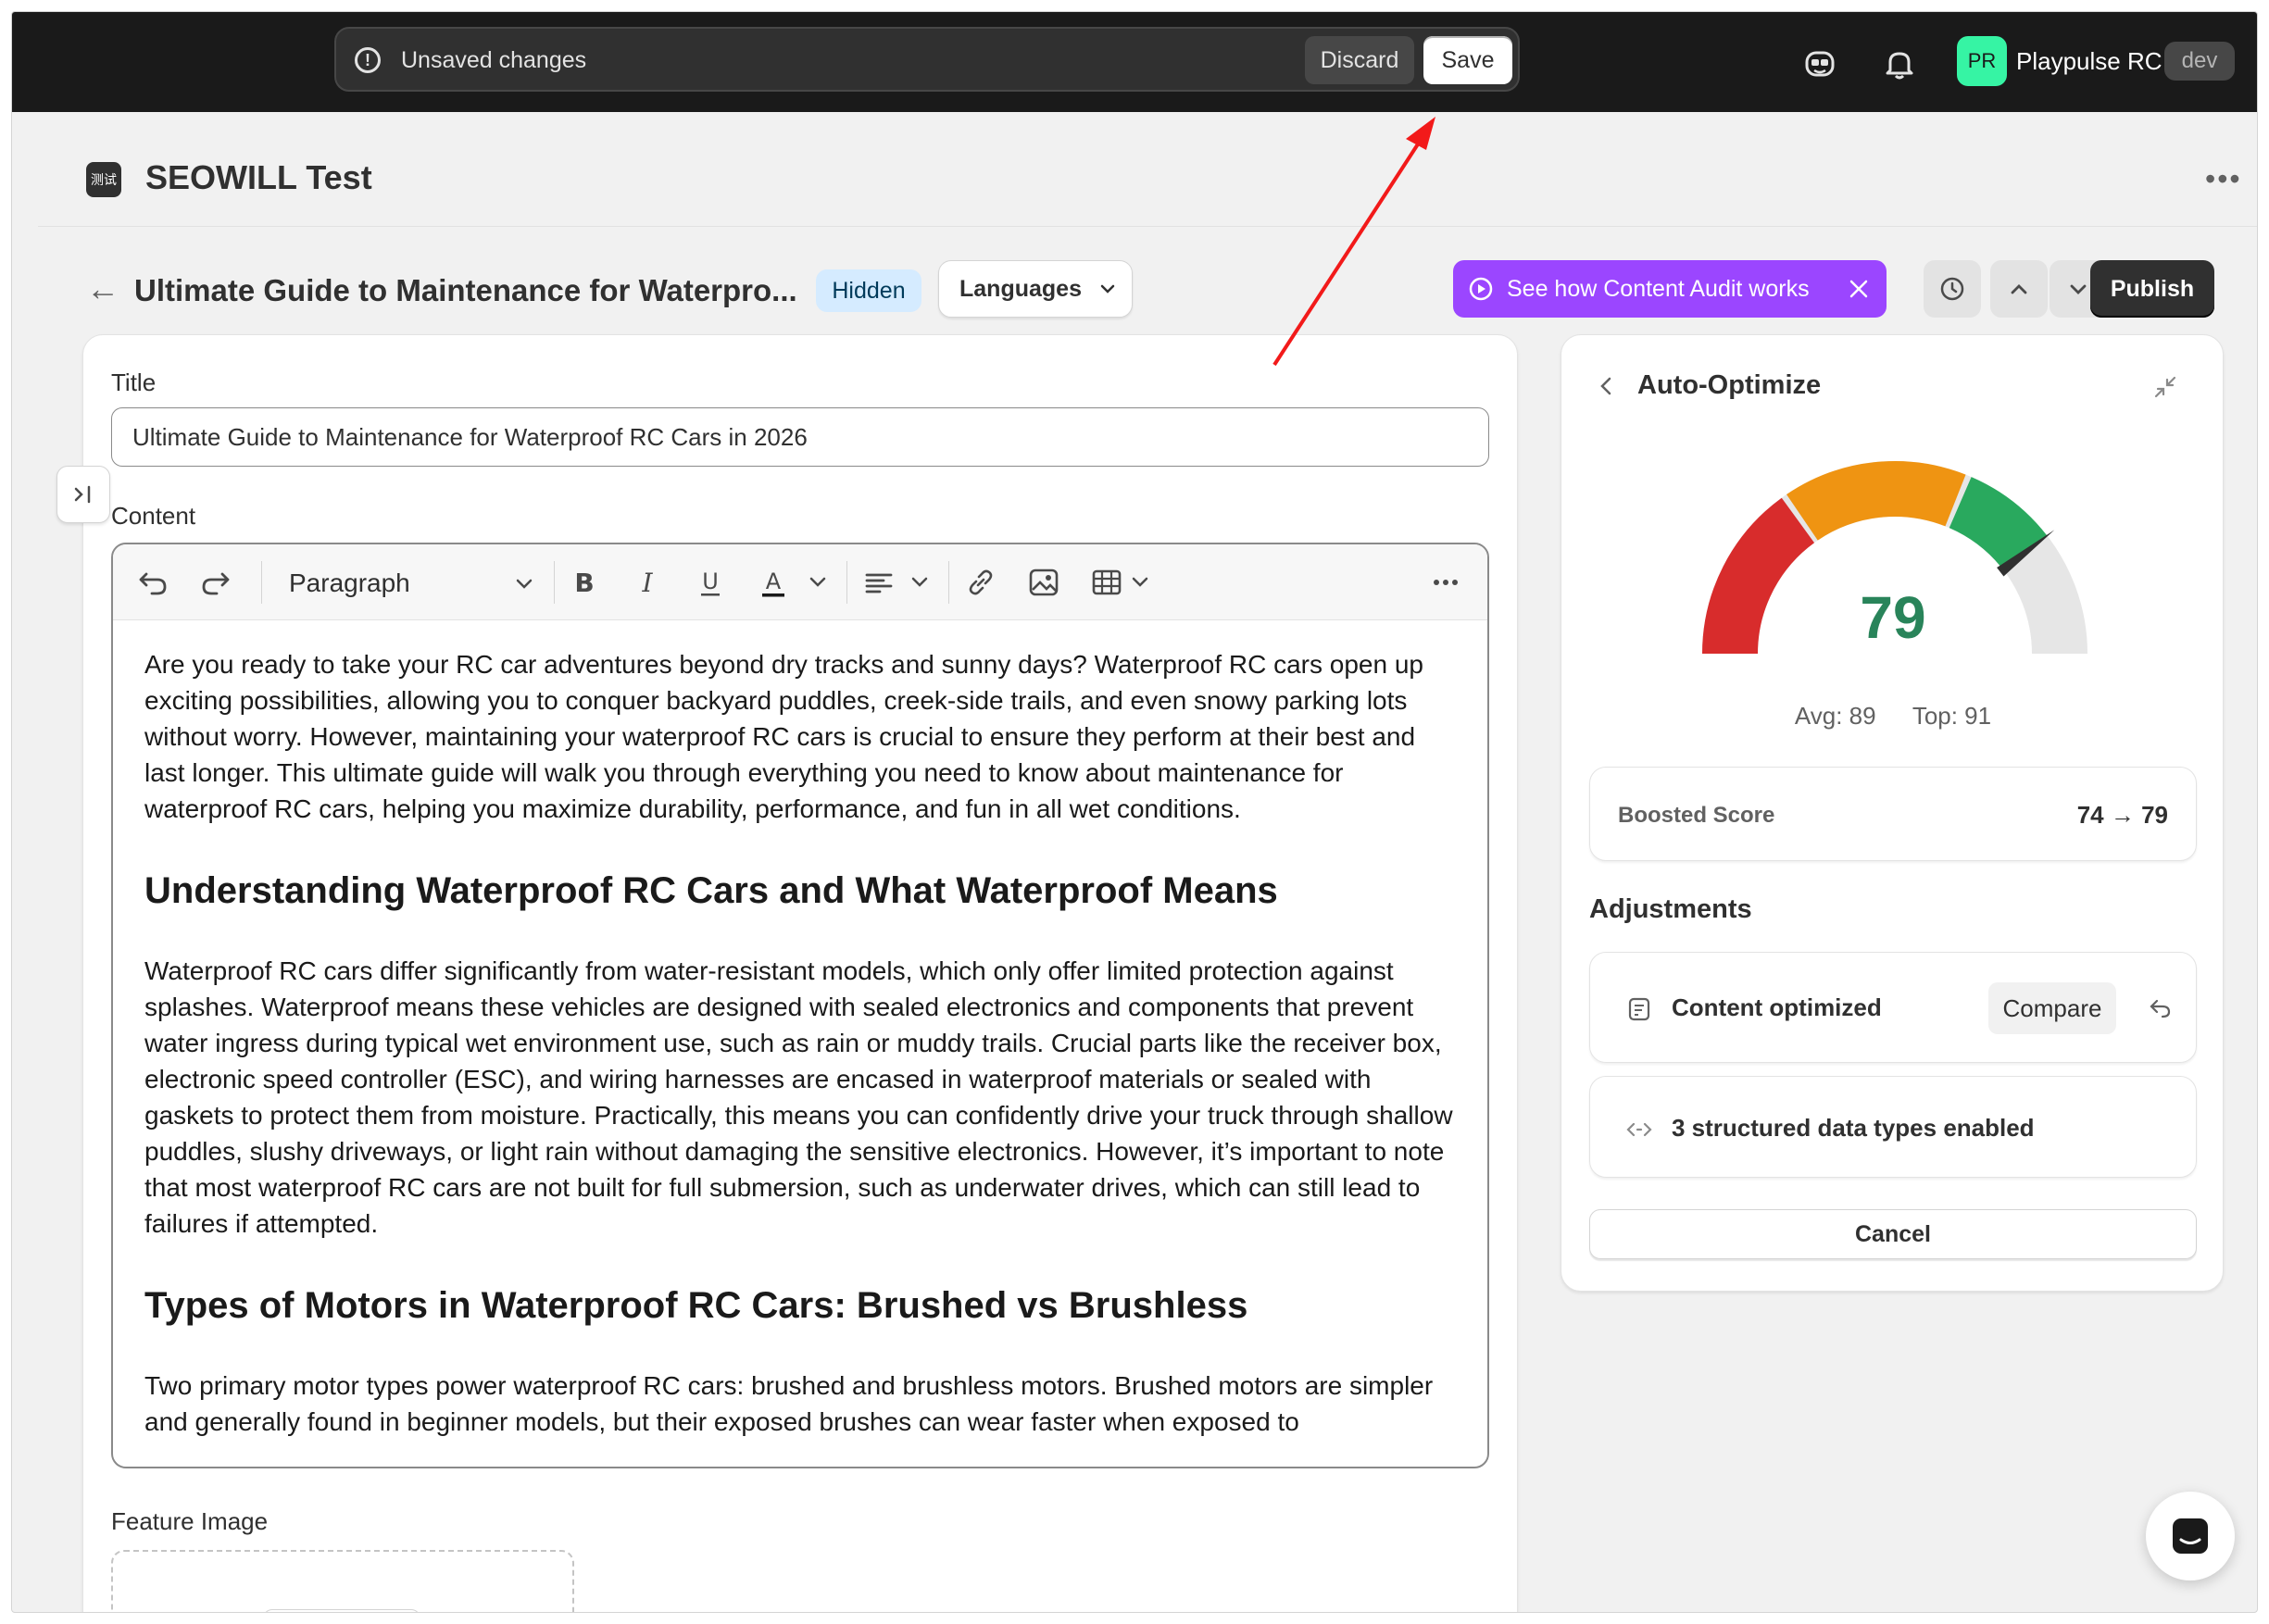 Image resolution: width=2269 pixels, height=1624 pixels. What do you see at coordinates (1899, 64) in the screenshot?
I see `bell-icon` at bounding box center [1899, 64].